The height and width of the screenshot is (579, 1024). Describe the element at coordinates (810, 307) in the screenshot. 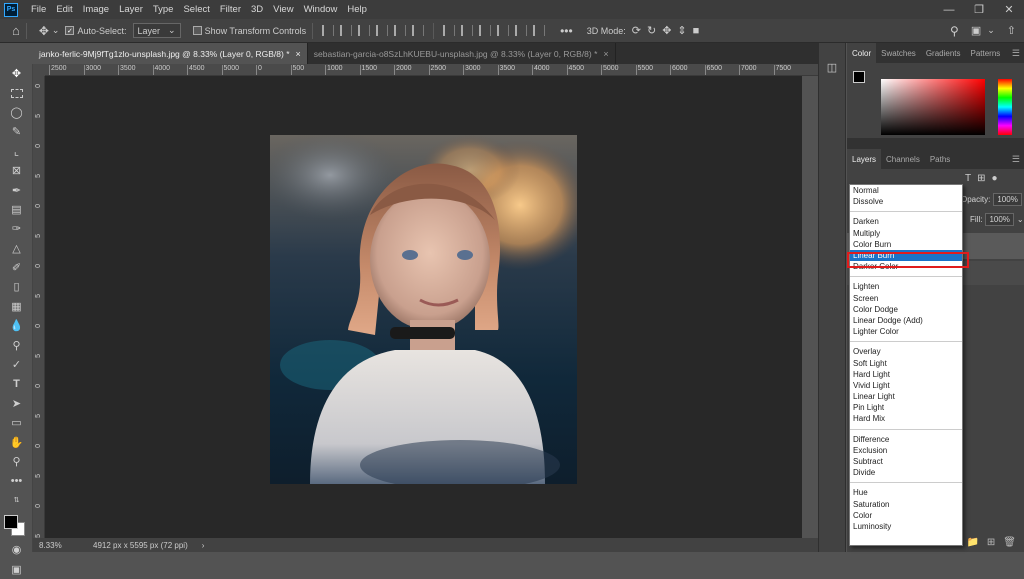

I see `vertical-scrollbar` at that location.